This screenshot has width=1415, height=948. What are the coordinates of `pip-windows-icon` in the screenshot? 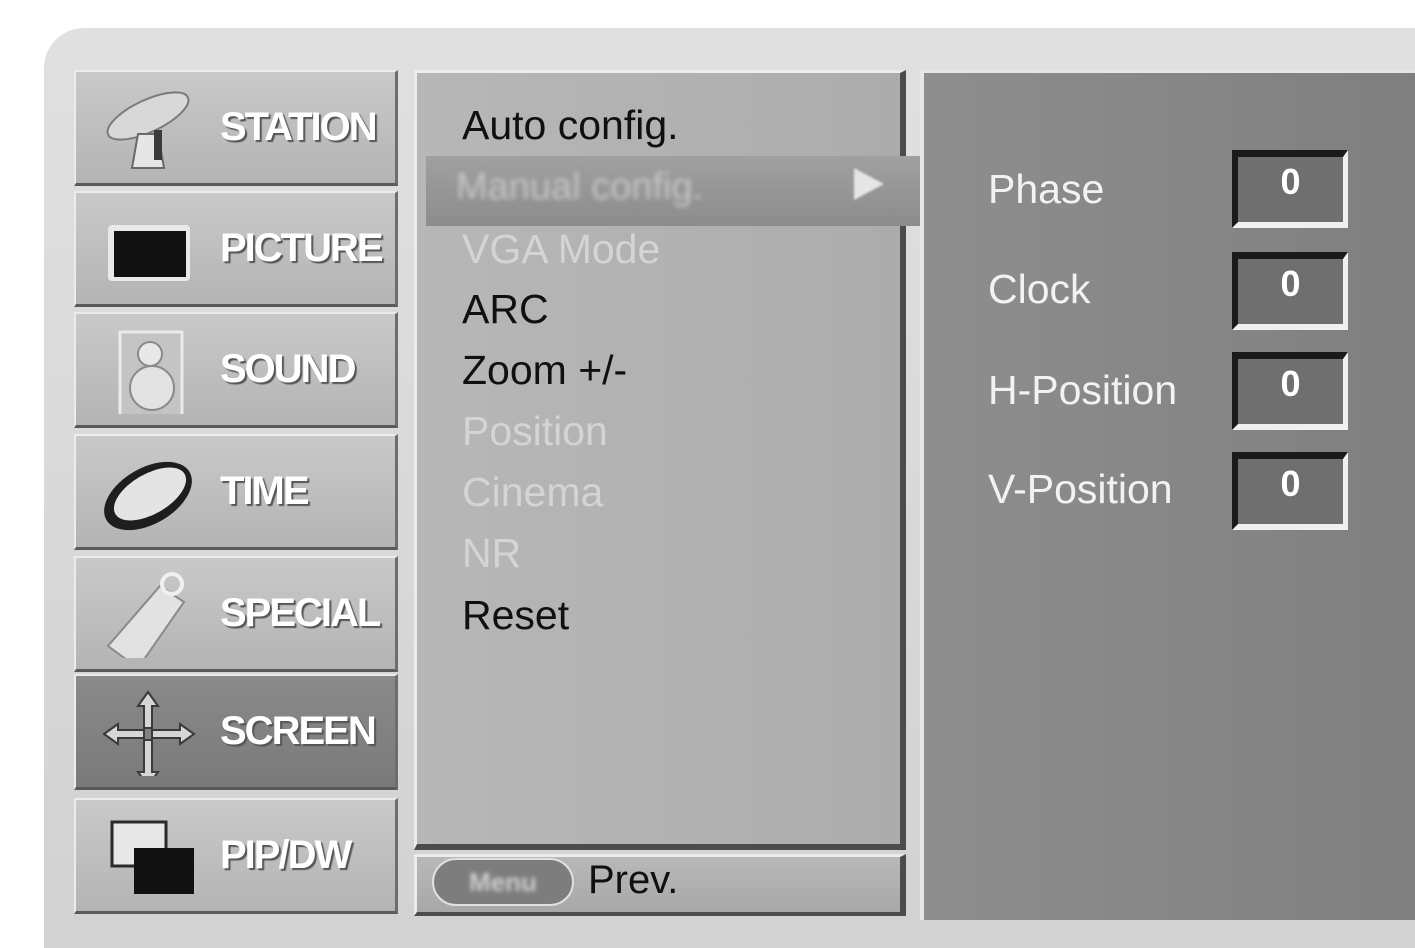 It's located at (148, 857).